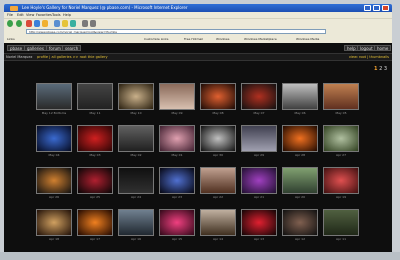 Image resolution: width=400 pixels, height=260 pixels. What do you see at coordinates (10, 23) in the screenshot?
I see `back-icon` at bounding box center [10, 23].